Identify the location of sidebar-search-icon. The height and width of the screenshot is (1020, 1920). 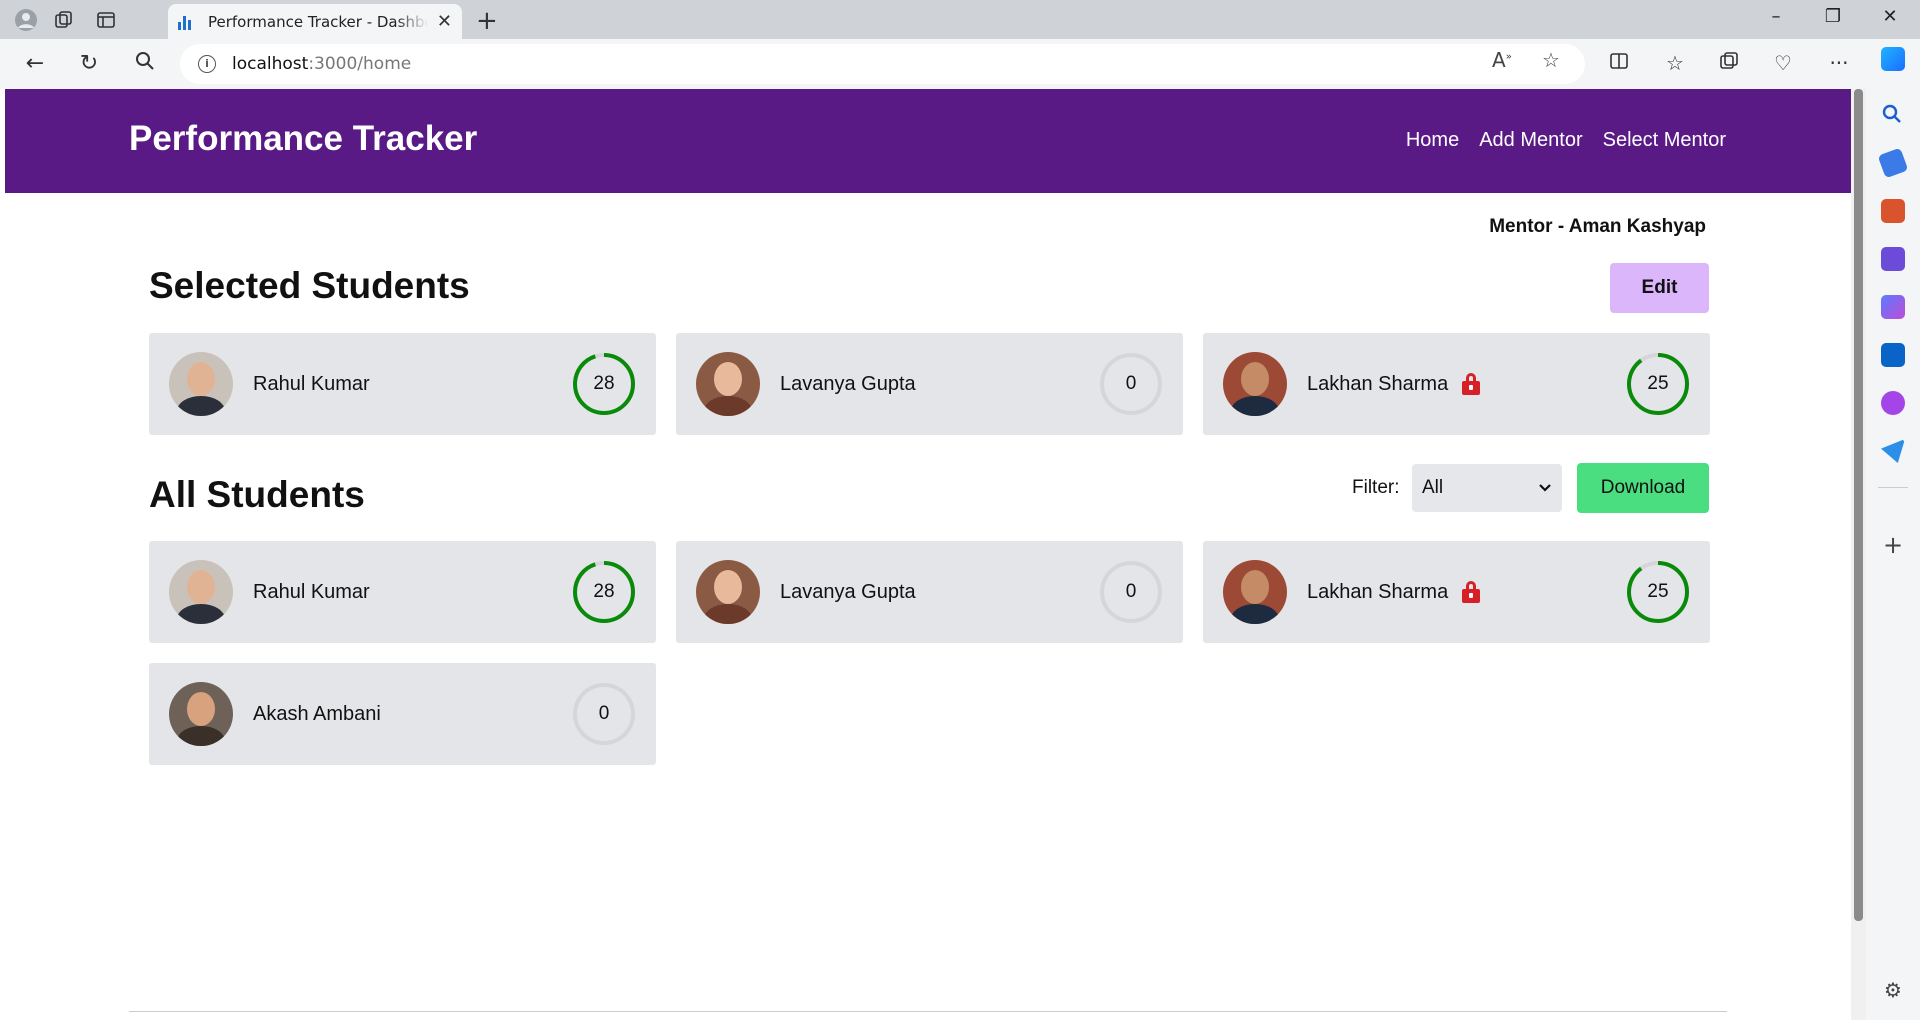
(1893, 115).